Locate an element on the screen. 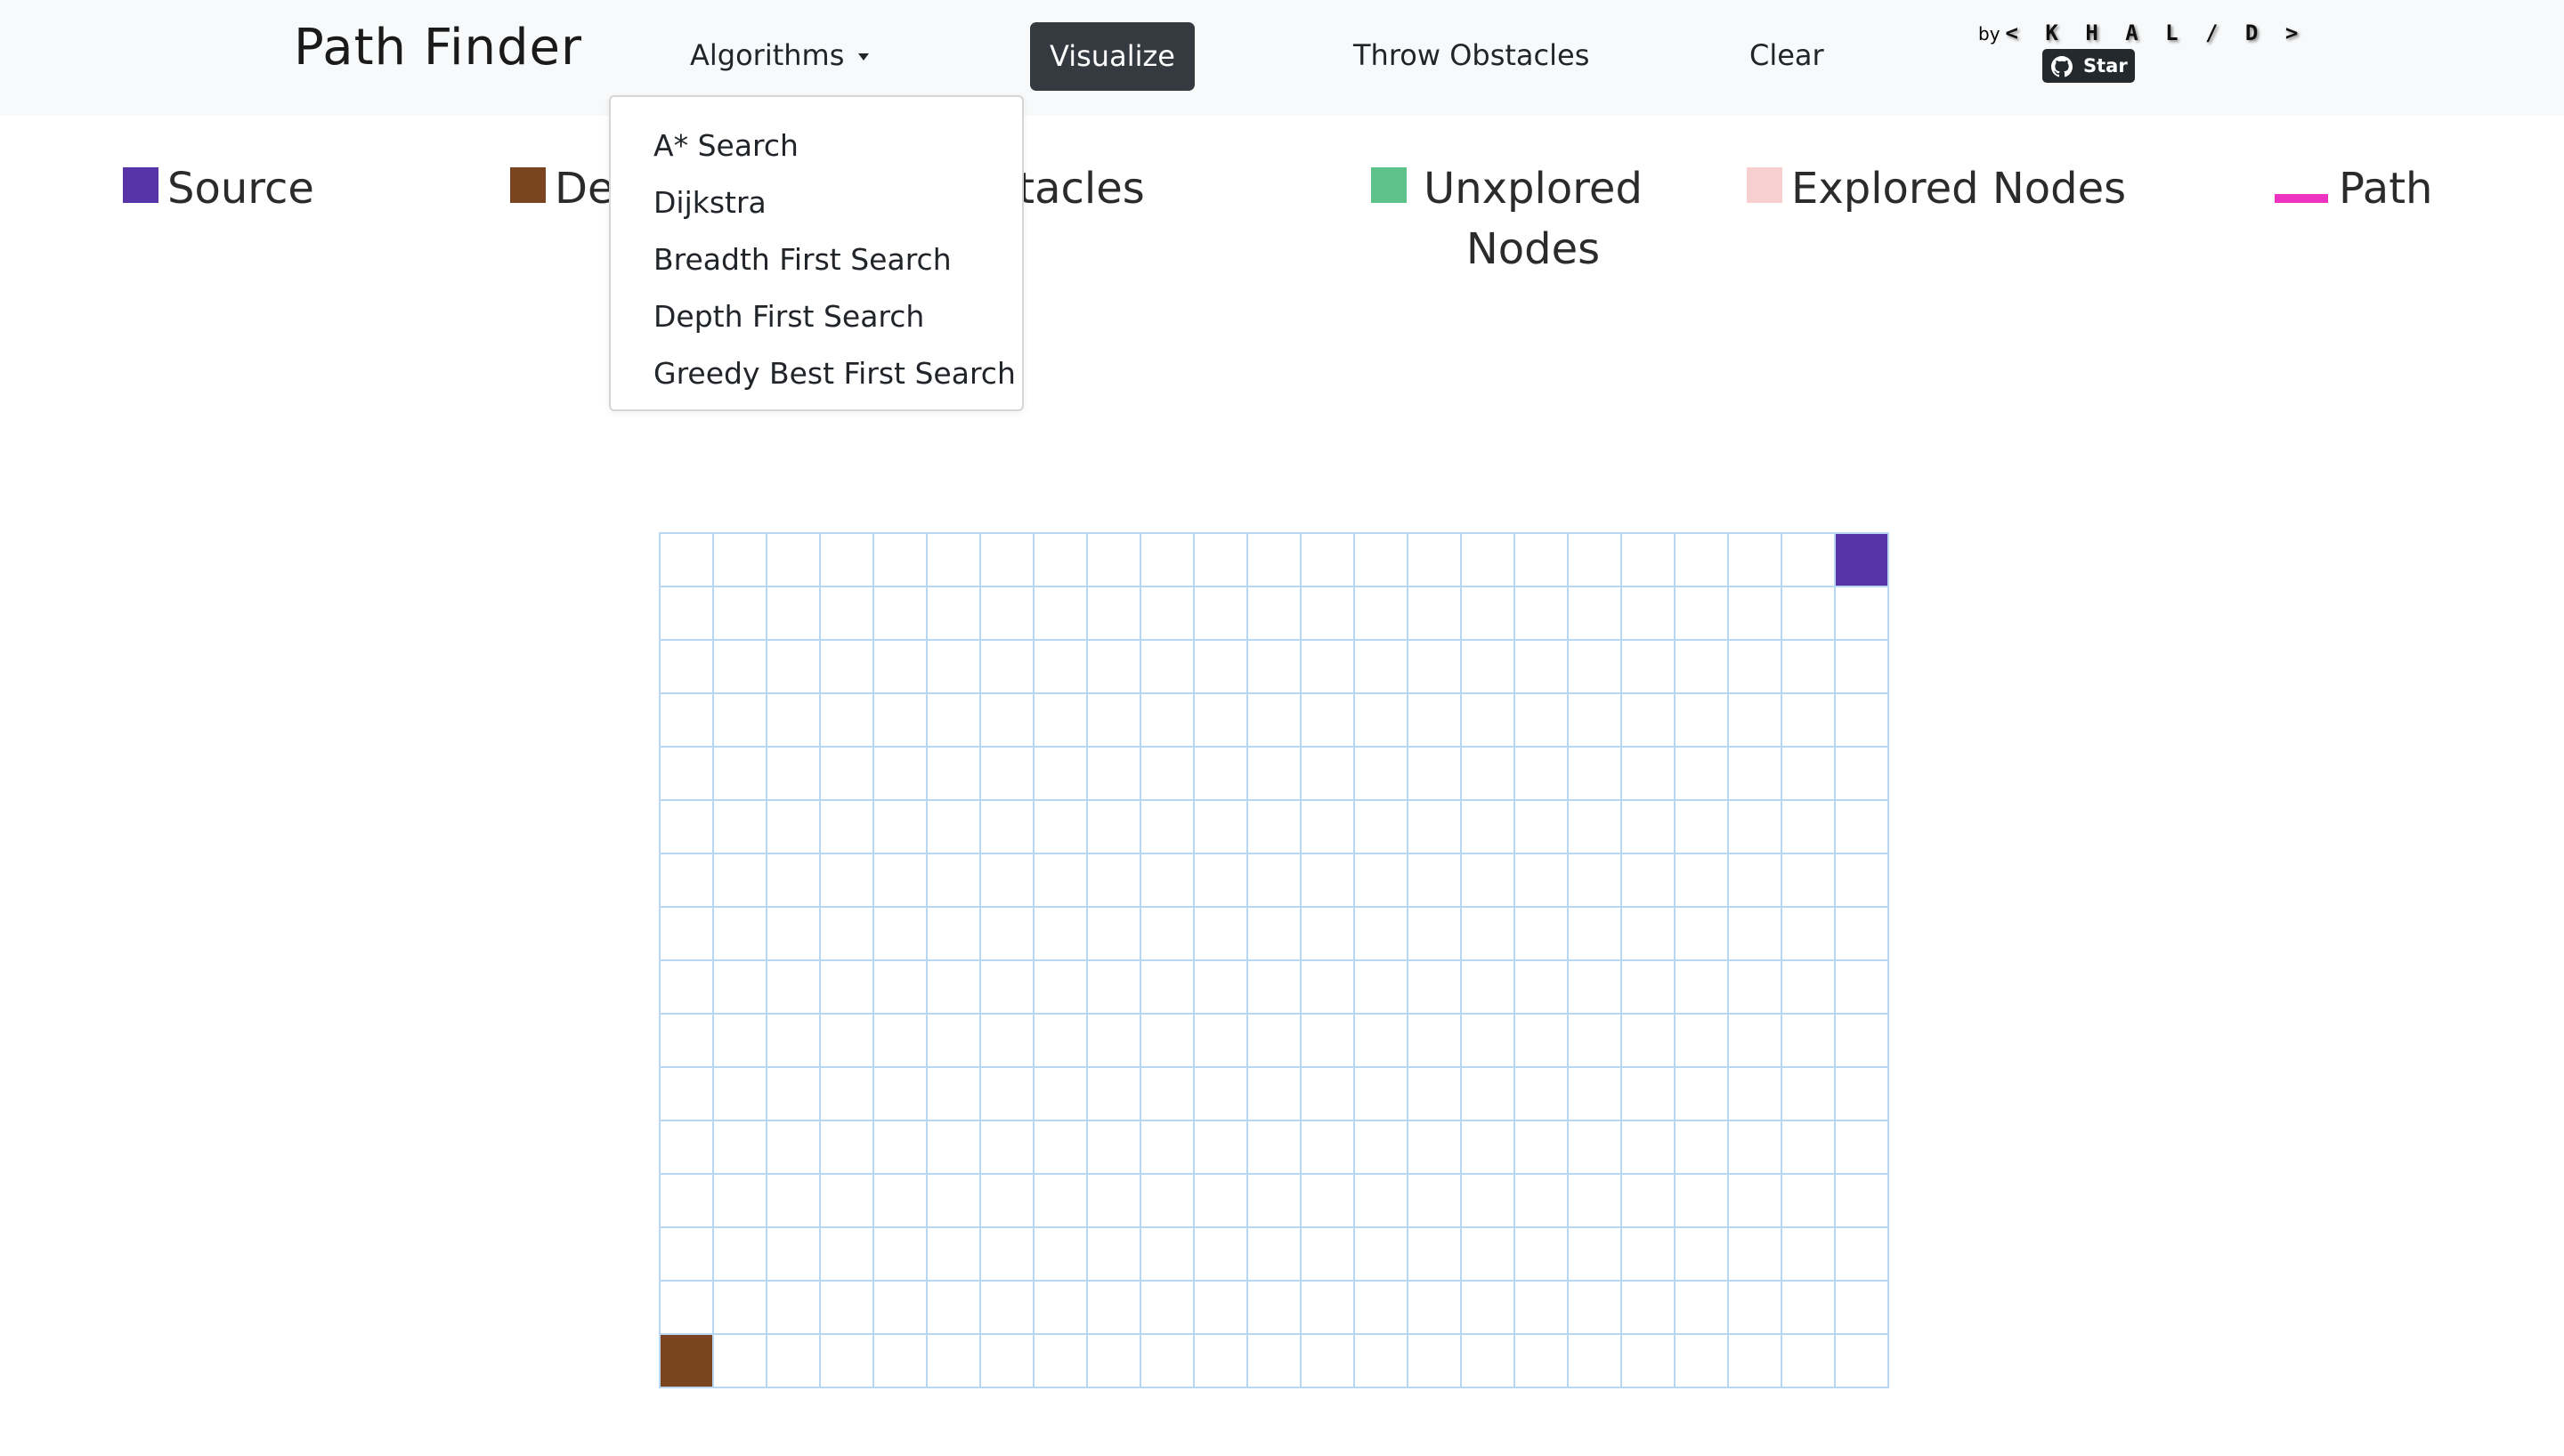 Image resolution: width=2564 pixels, height=1456 pixels. app-title: Path Finder is located at coordinates (438, 48).